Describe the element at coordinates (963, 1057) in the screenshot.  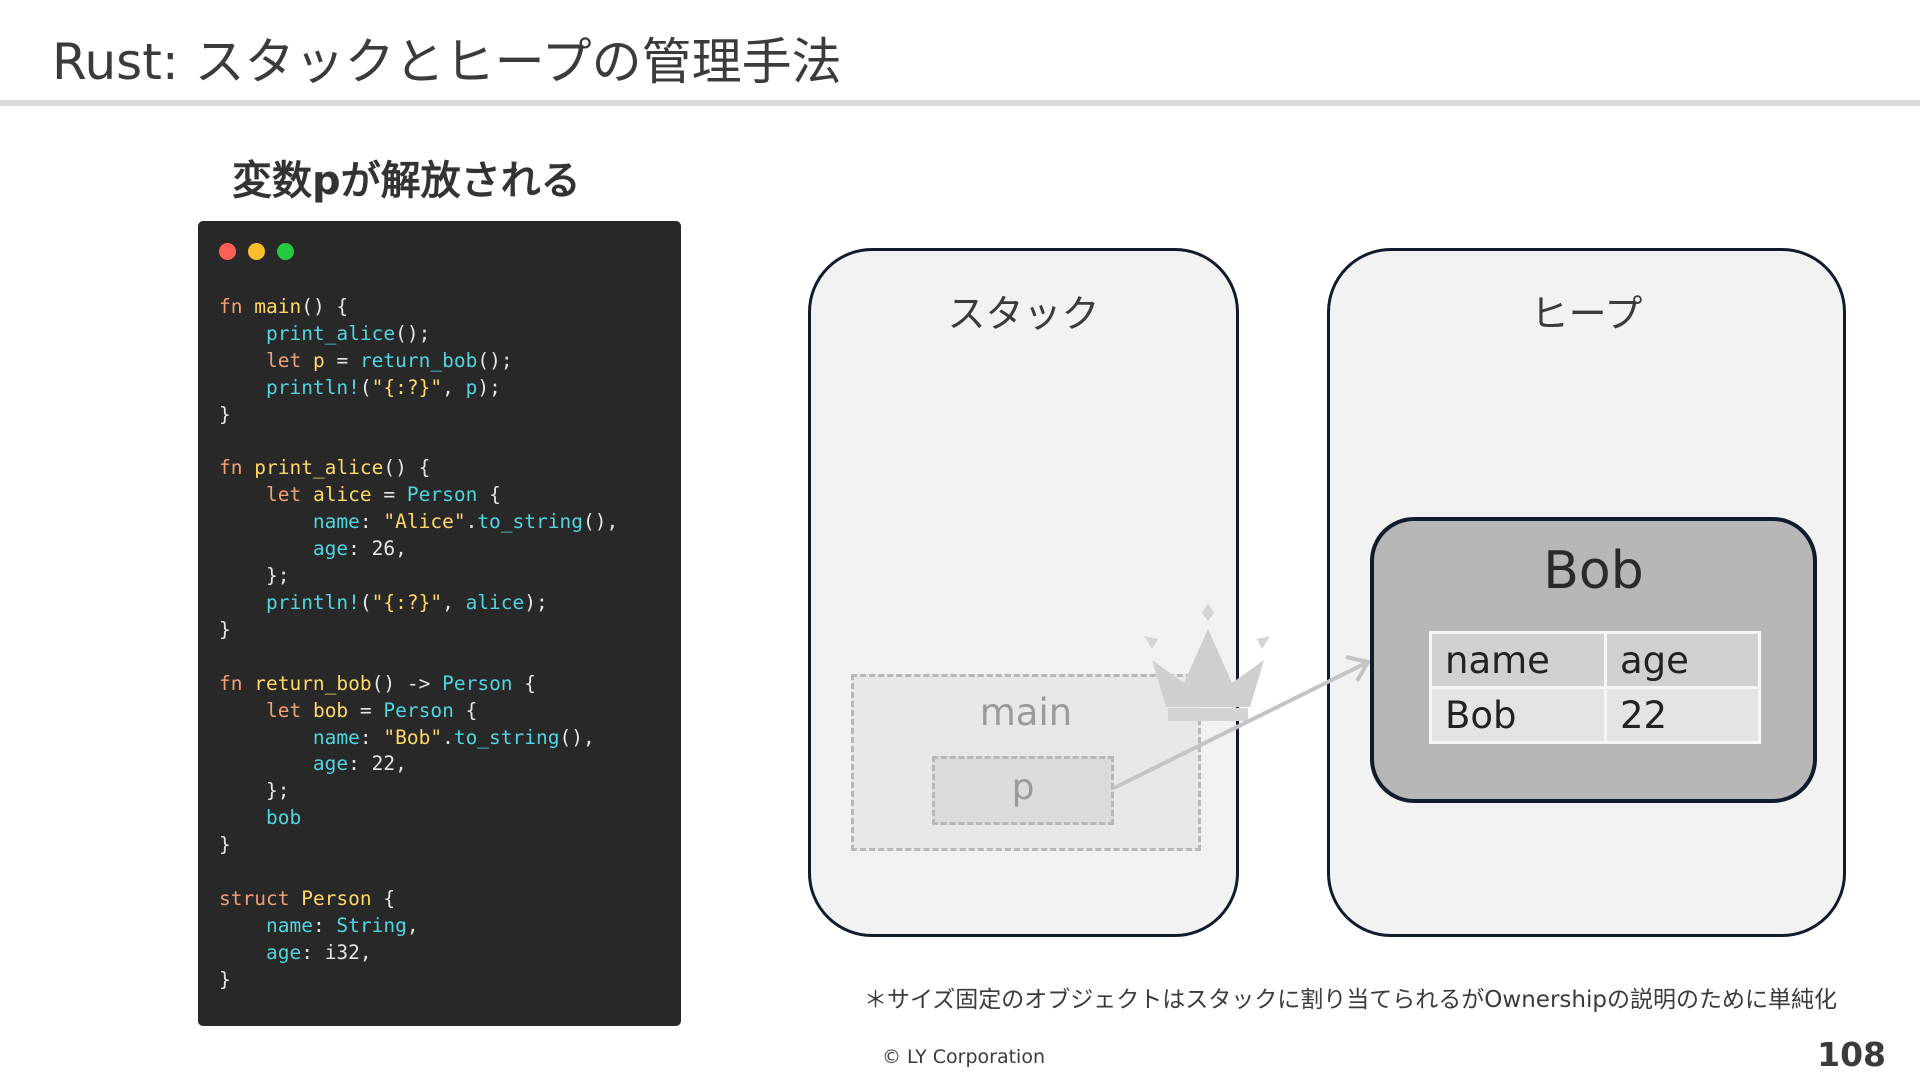
I see `copyright: © LY Corporation` at that location.